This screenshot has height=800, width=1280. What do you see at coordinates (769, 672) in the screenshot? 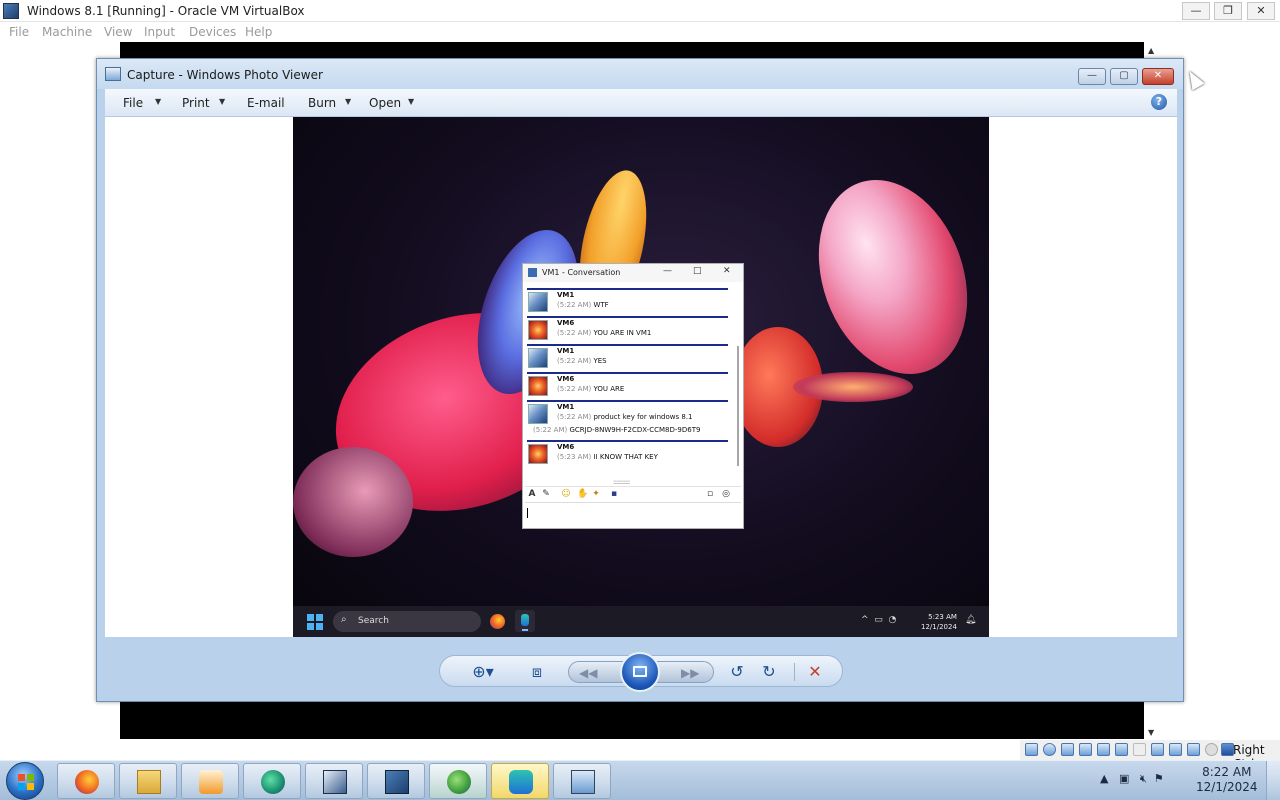
I see `rotate-clockwise-icon: ↻` at bounding box center [769, 672].